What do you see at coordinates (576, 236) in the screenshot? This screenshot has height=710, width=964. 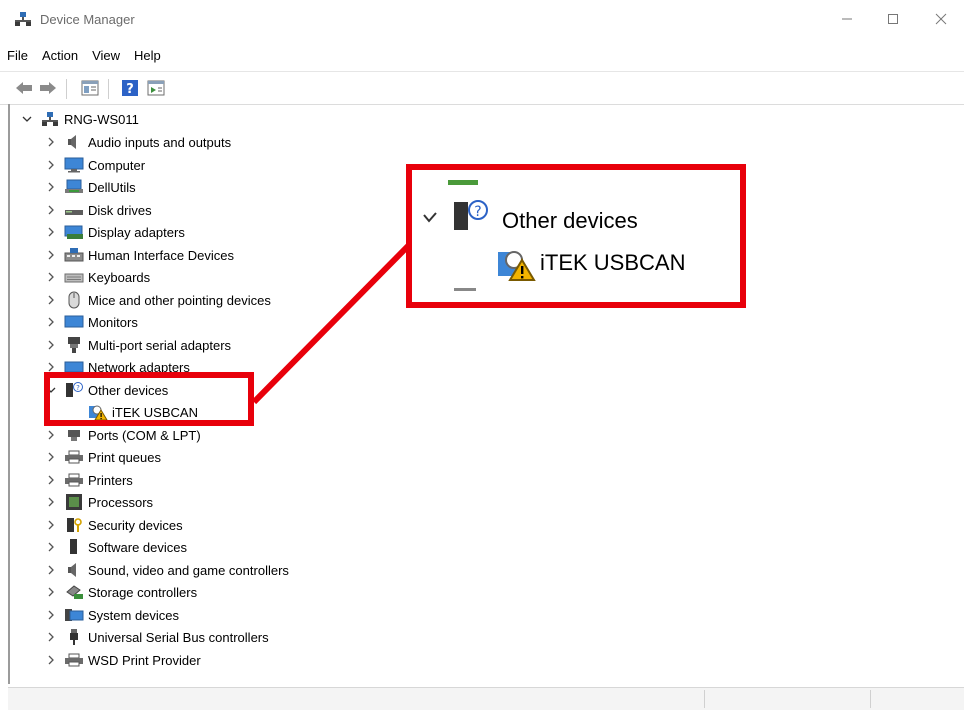 I see `callout-zoom-box: ? Other devices iTEK USBCAN` at bounding box center [576, 236].